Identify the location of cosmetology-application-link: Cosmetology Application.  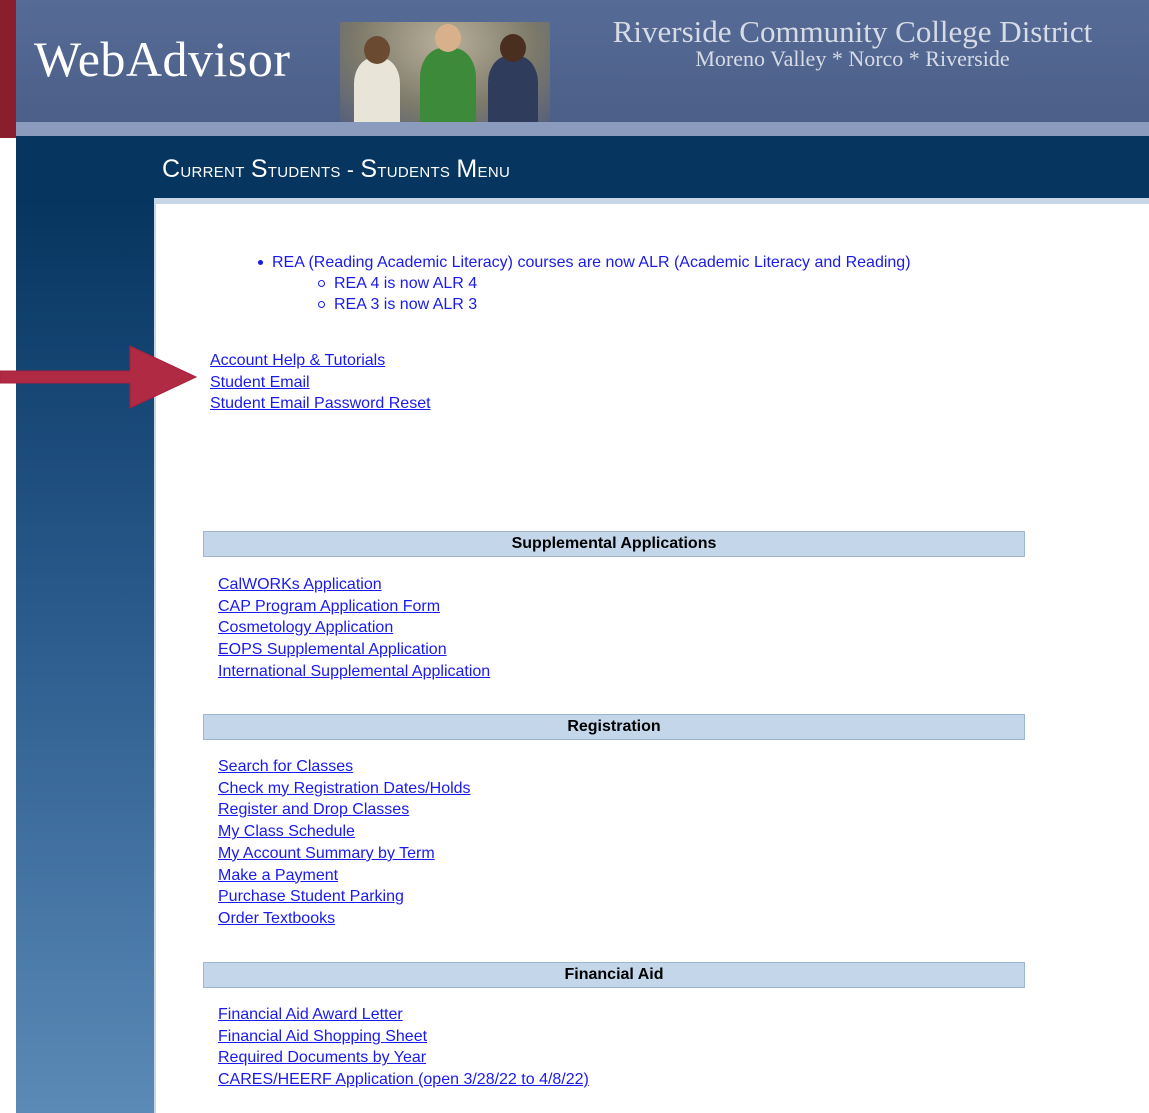
(354, 628).